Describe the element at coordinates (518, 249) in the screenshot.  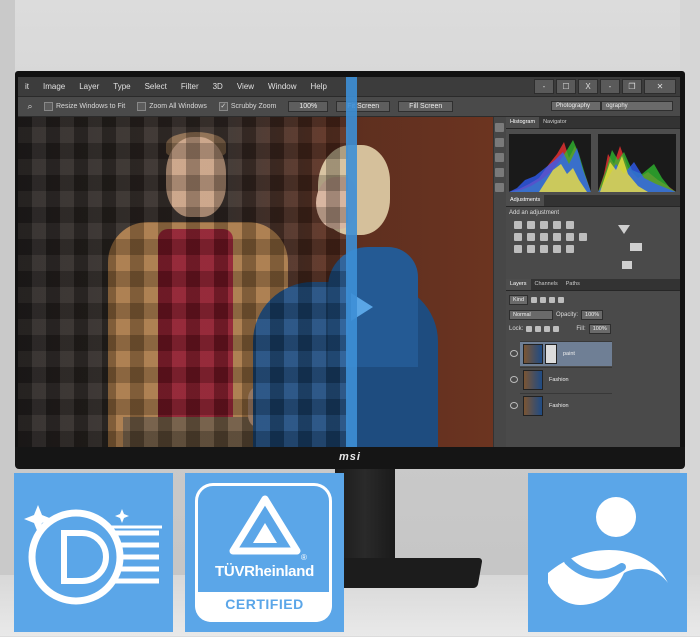
I see `invert-icon` at that location.